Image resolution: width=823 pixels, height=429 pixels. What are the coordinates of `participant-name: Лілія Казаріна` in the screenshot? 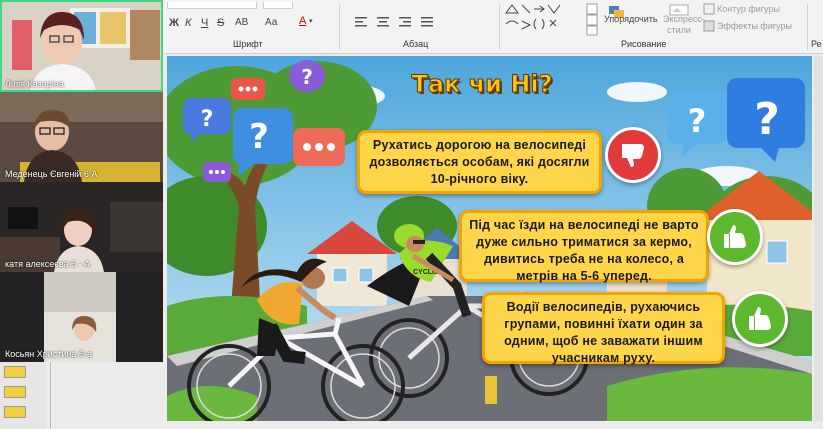 It's located at (34, 84).